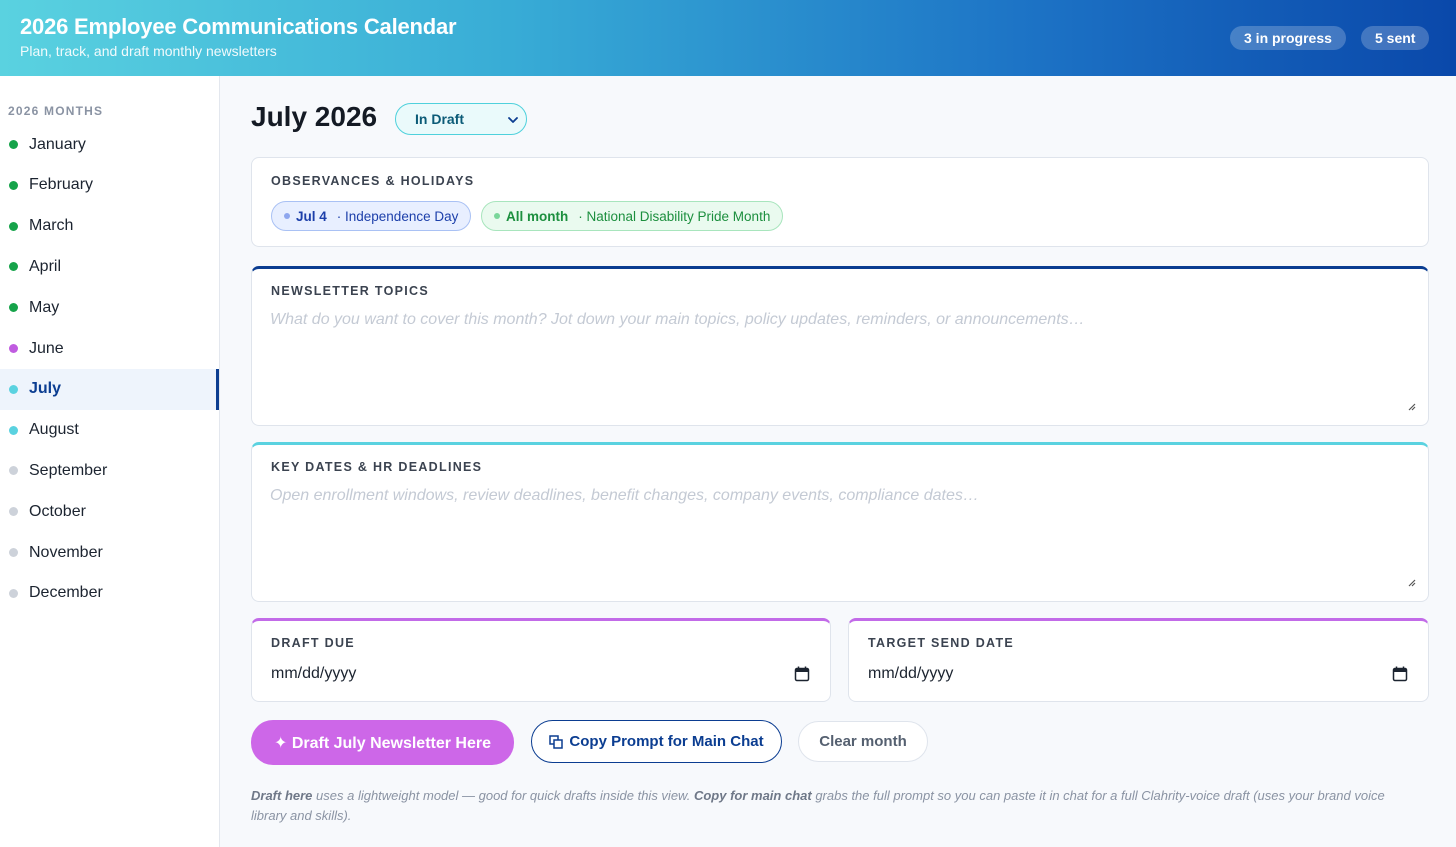 The height and width of the screenshot is (847, 1456). What do you see at coordinates (1395, 38) in the screenshot?
I see `sent-badge: 5 sent` at bounding box center [1395, 38].